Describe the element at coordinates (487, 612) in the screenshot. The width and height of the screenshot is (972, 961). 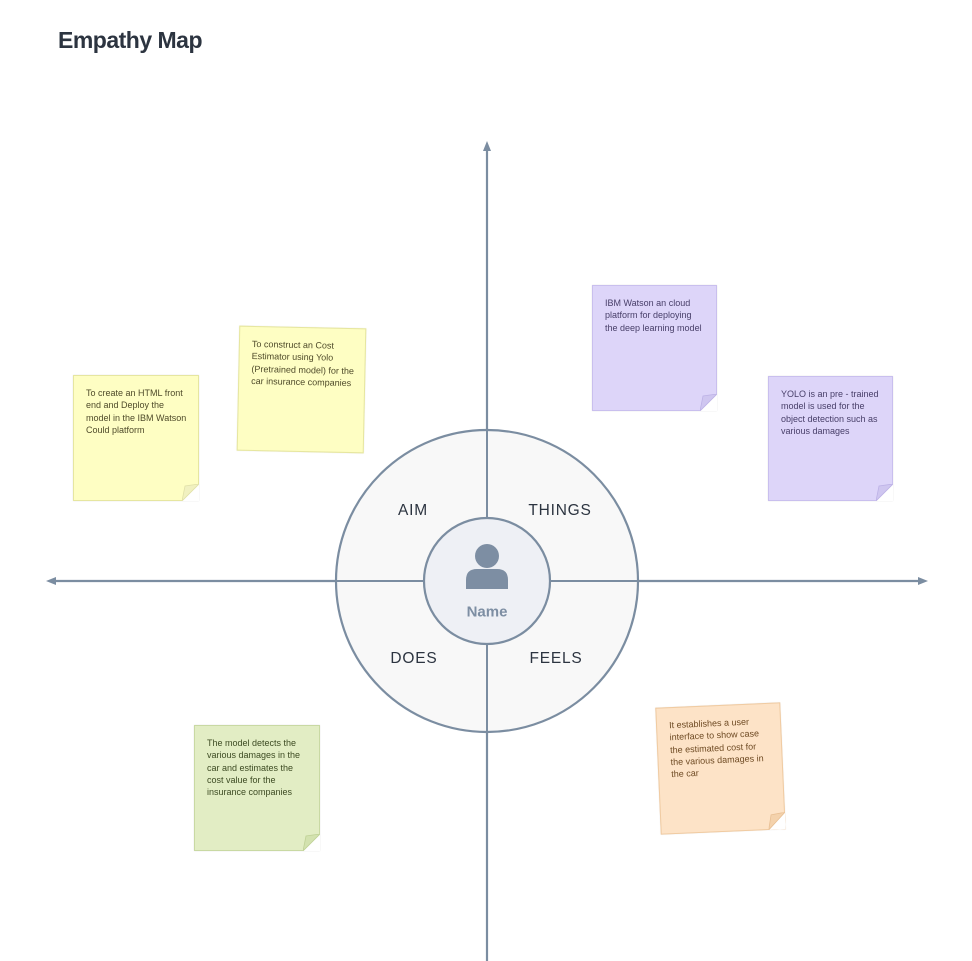
I see `persona-name: Name` at that location.